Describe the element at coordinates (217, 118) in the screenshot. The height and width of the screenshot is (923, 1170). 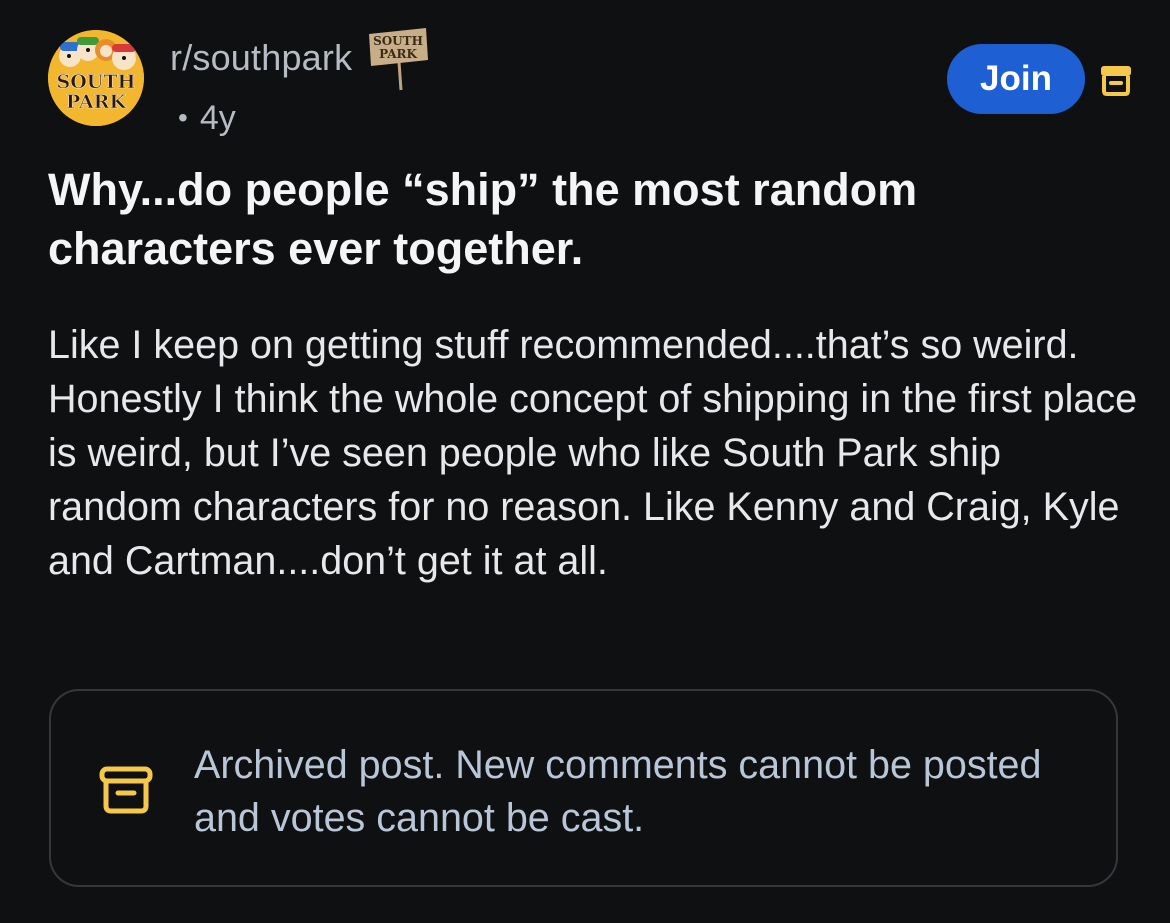
I see `post-age: 4y` at that location.